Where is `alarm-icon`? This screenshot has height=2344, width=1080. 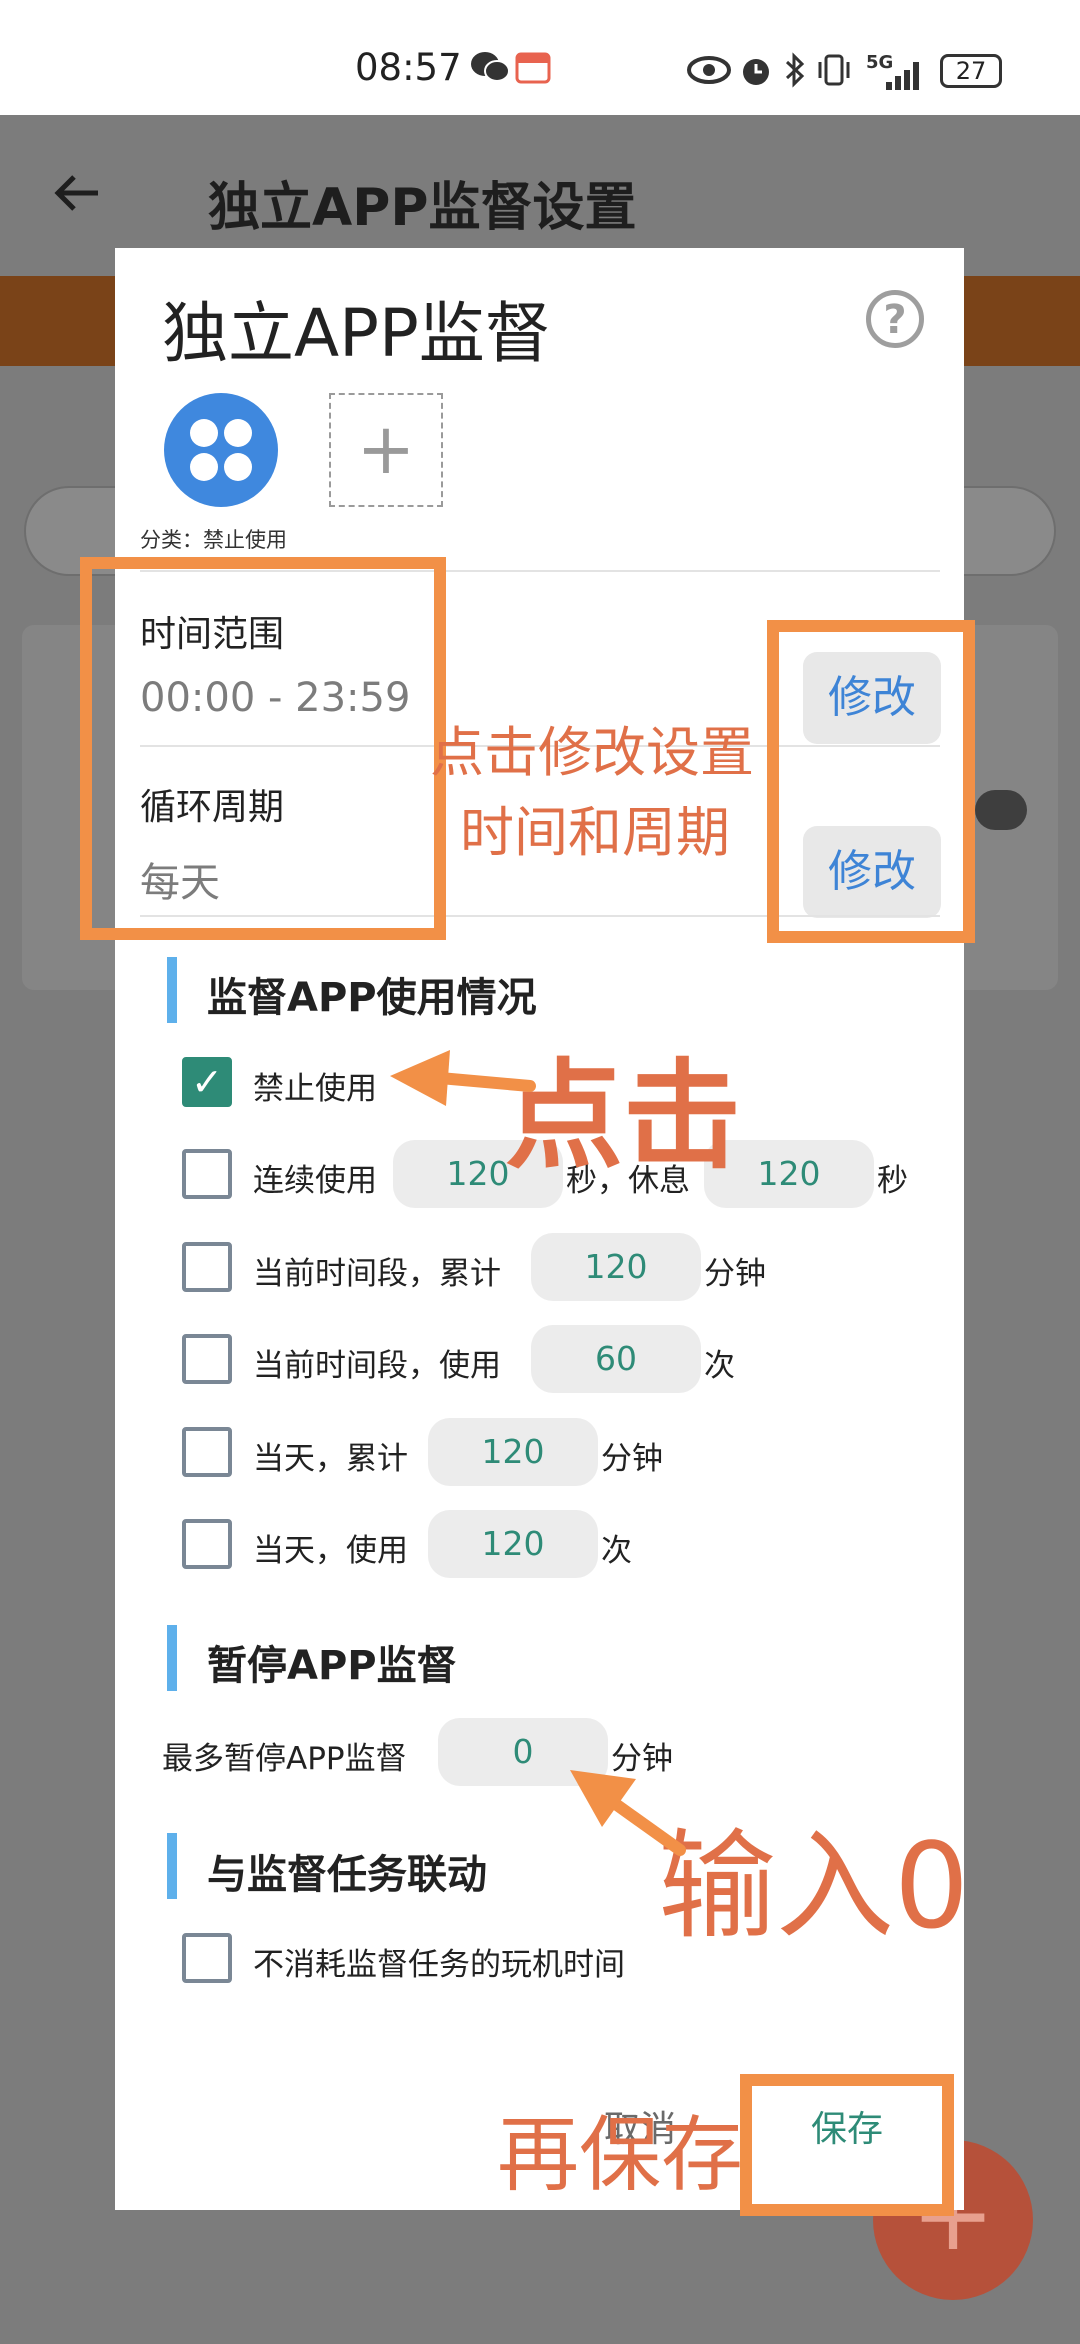 alarm-icon is located at coordinates (756, 72).